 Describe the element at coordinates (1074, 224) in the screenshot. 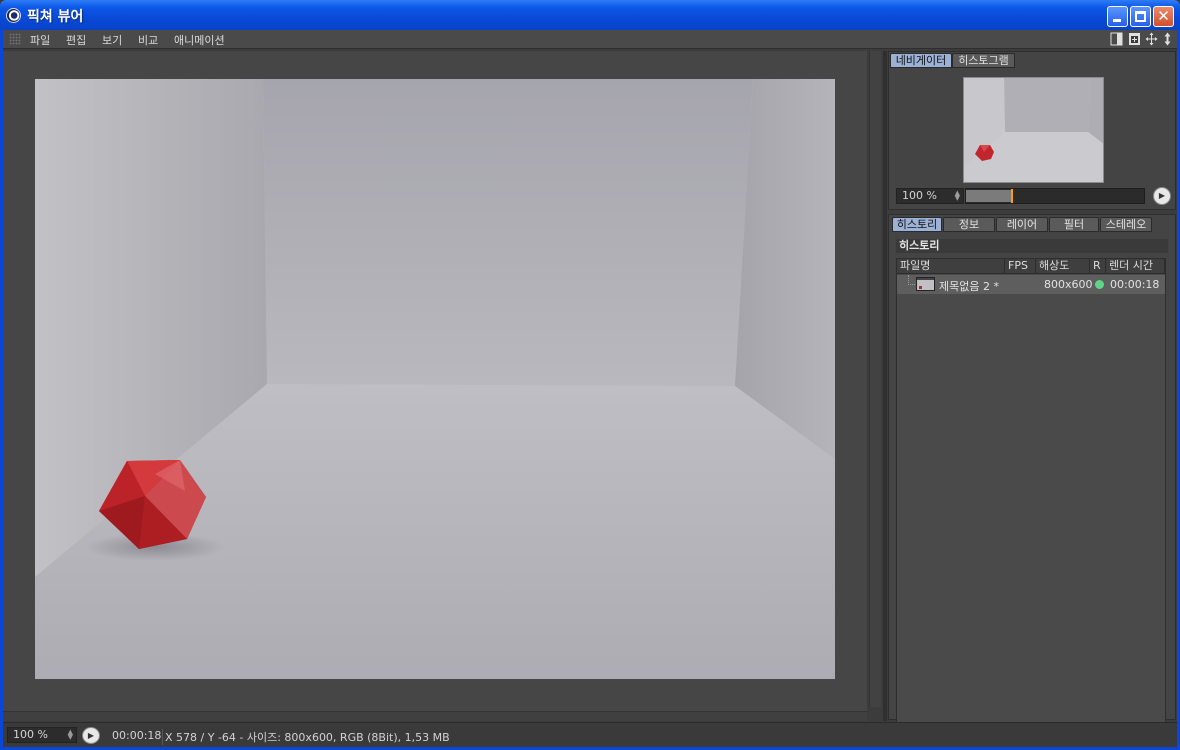

I see `tab-filter: 필터` at that location.